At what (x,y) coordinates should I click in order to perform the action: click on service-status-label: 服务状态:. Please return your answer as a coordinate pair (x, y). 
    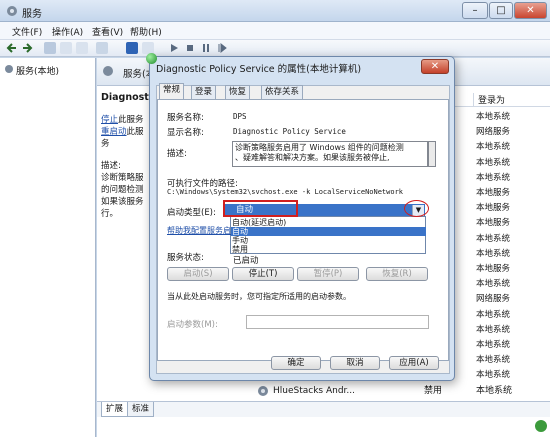
    Looking at the image, I should click on (185, 258).